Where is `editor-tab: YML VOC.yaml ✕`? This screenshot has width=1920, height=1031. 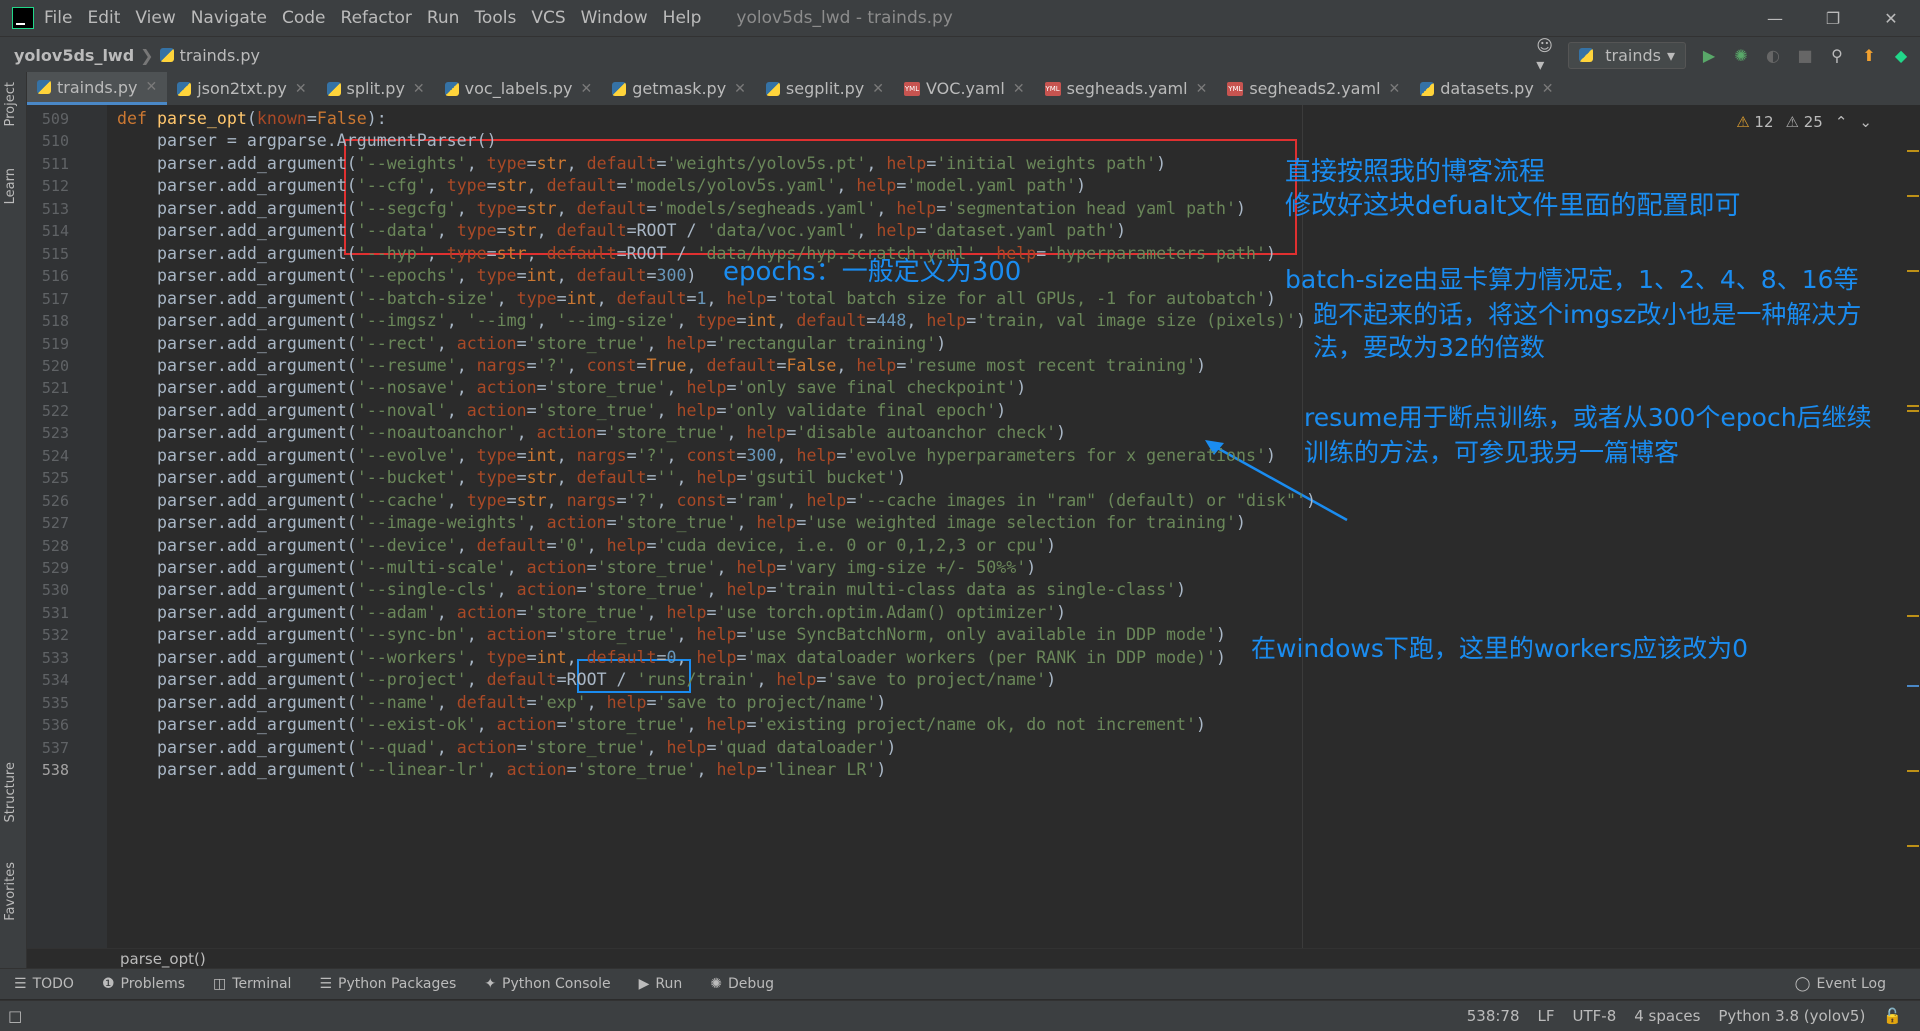
editor-tab: YML VOC.yaml ✕ is located at coordinates (964, 88).